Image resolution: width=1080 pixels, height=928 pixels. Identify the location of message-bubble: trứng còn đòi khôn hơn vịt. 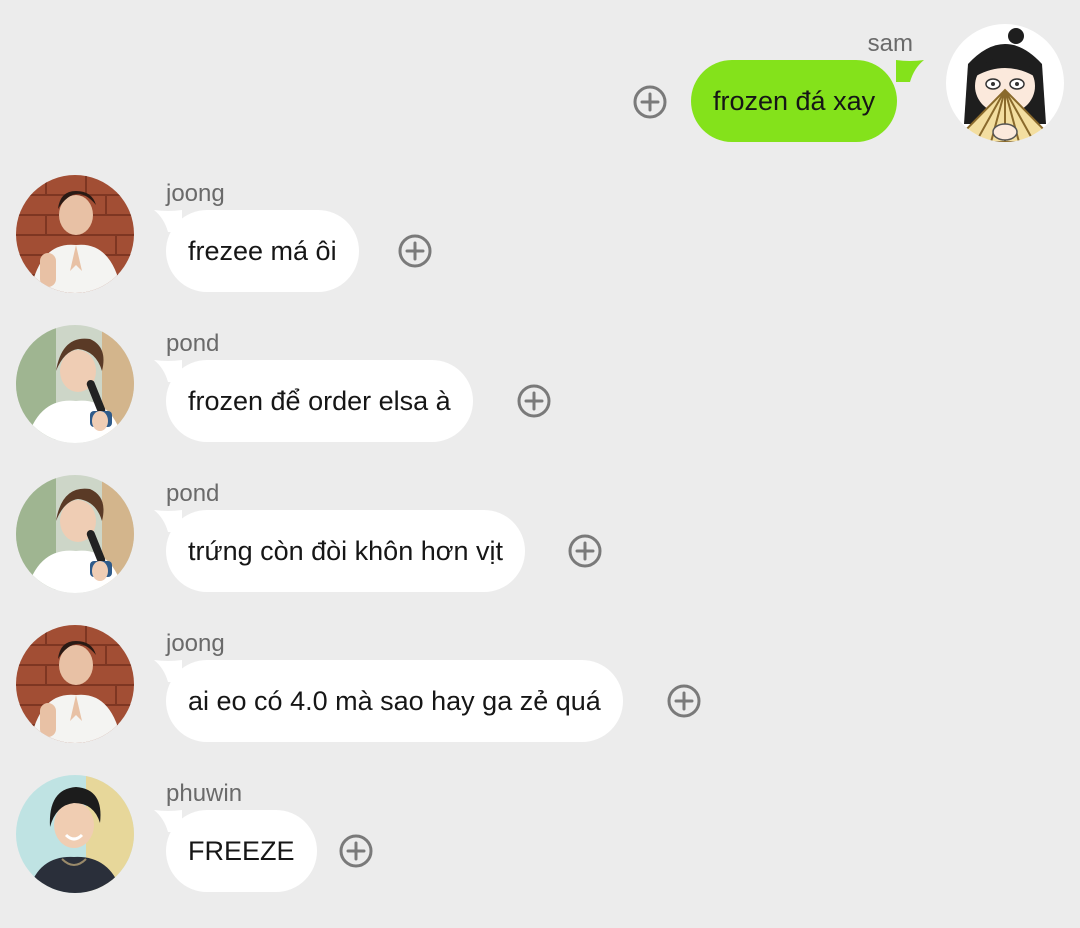
(345, 551).